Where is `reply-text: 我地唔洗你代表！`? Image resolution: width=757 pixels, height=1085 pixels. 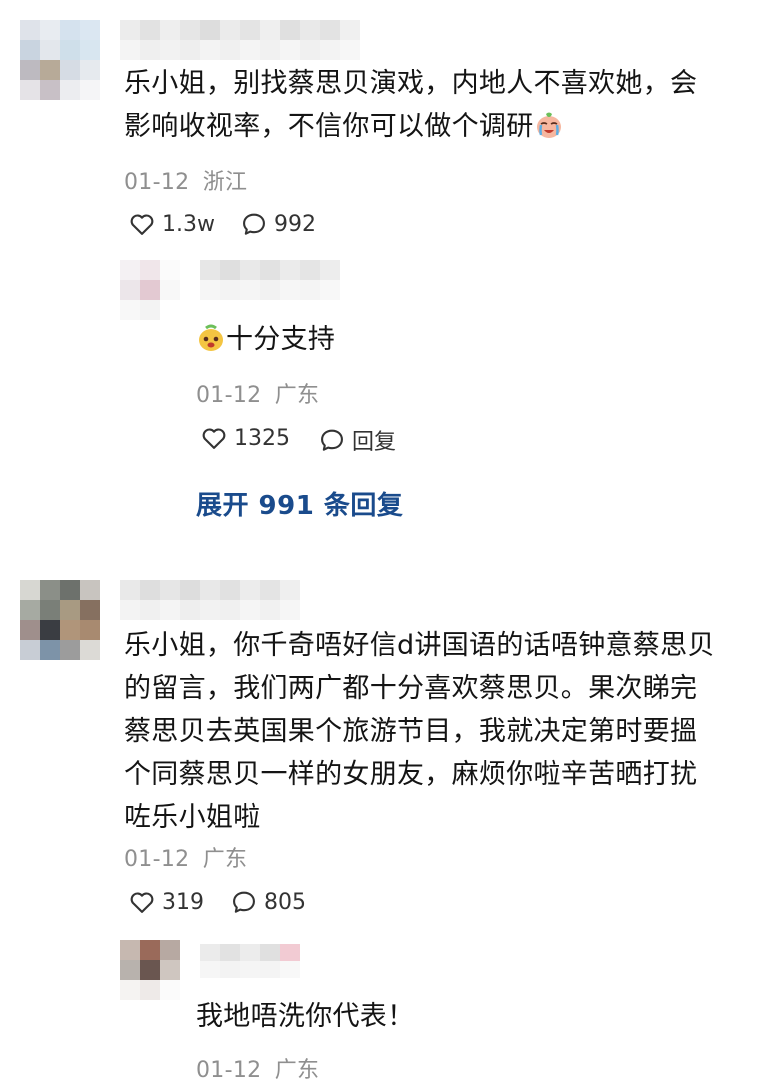 reply-text: 我地唔洗你代表！ is located at coordinates (305, 1016).